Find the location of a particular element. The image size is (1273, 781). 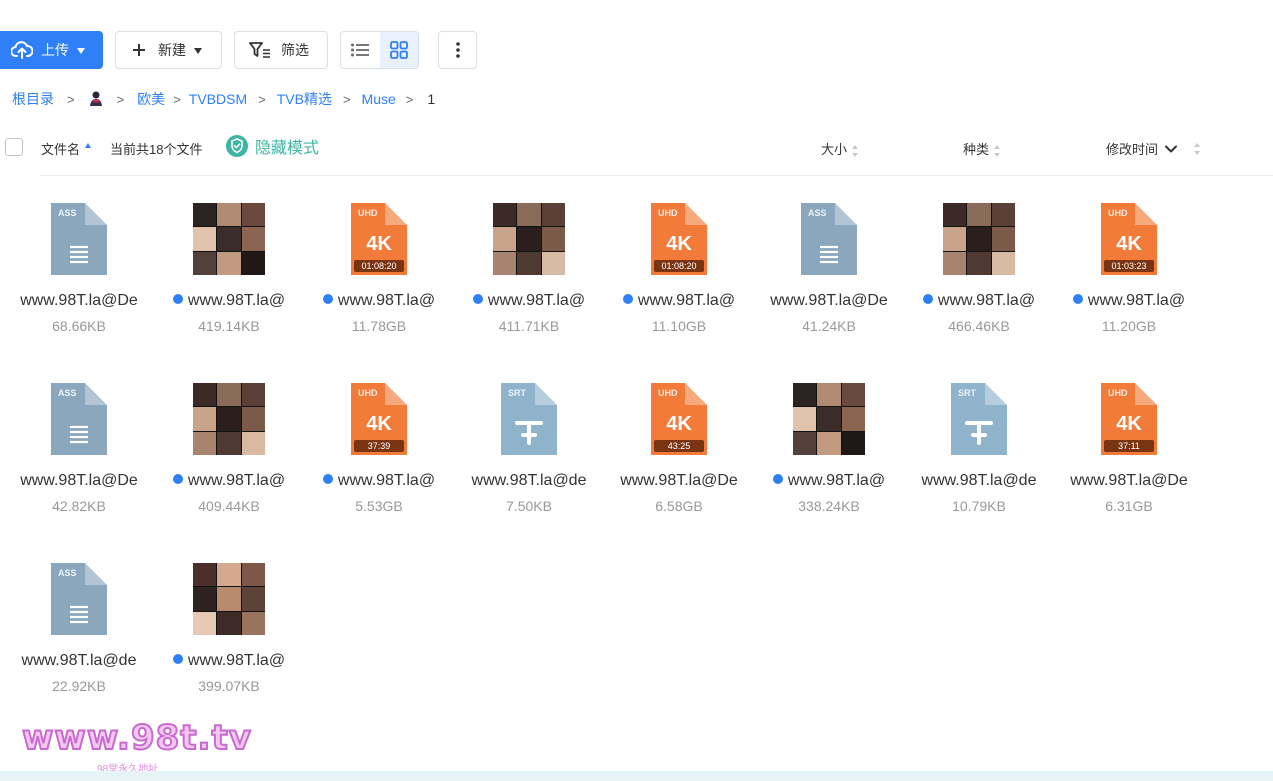

file-tile: ASS www.98T.la@de 22.92KB is located at coordinates (79, 632).